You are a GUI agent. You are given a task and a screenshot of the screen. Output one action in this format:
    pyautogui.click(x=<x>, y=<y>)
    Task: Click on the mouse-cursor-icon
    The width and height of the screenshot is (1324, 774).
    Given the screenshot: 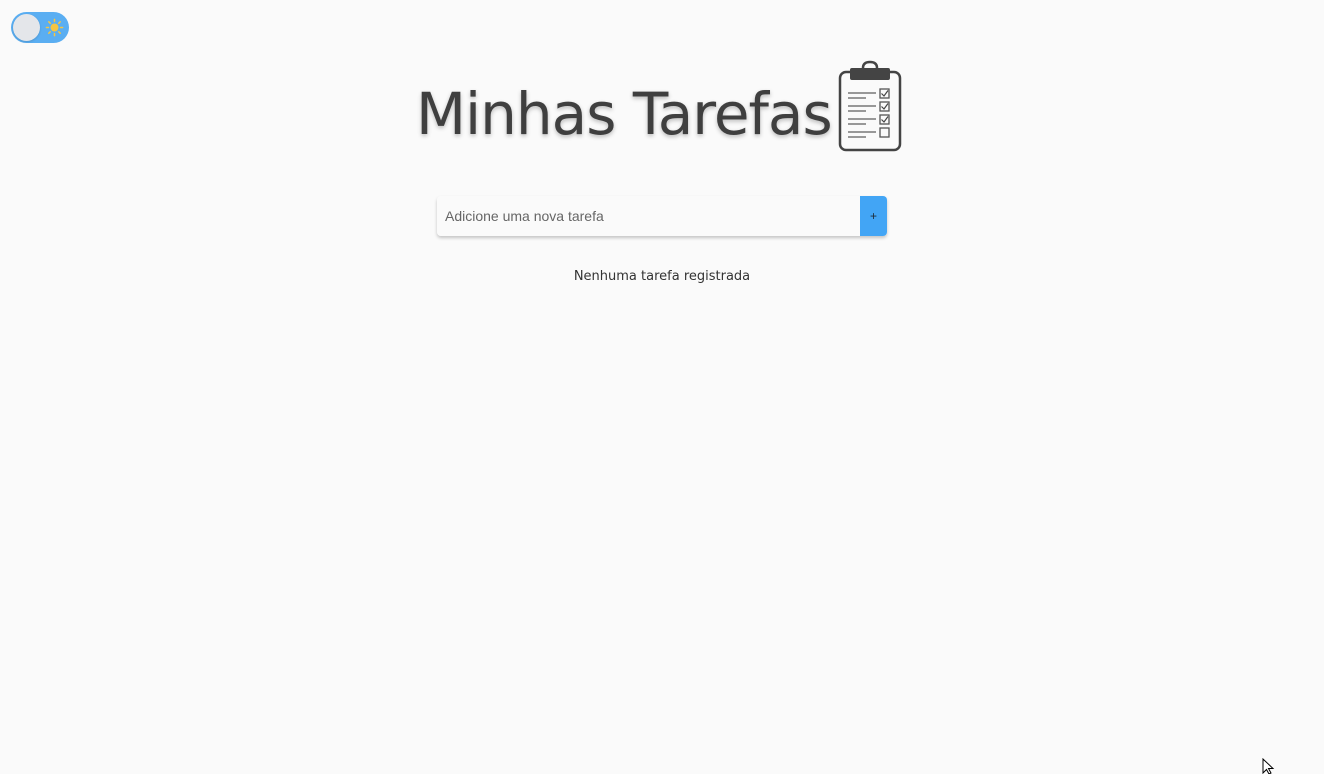 What is the action you would take?
    pyautogui.click(x=1268, y=766)
    